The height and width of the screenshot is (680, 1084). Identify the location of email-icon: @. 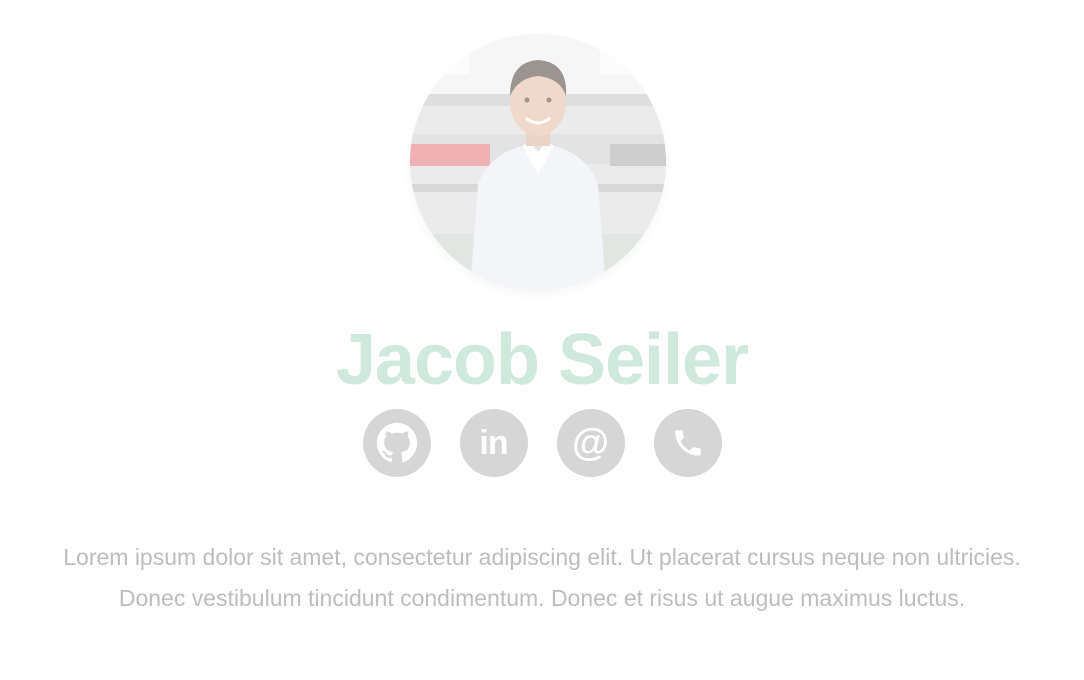
(590, 442).